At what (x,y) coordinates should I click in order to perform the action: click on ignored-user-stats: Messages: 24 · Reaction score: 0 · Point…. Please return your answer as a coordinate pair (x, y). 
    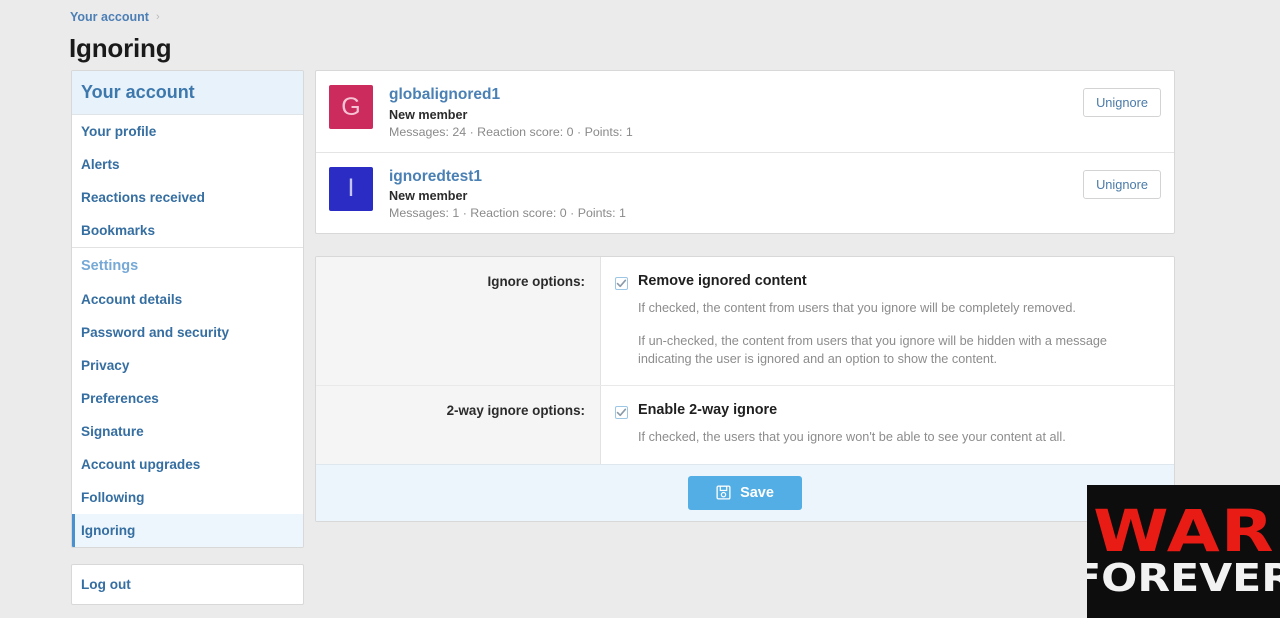
    Looking at the image, I should click on (511, 131).